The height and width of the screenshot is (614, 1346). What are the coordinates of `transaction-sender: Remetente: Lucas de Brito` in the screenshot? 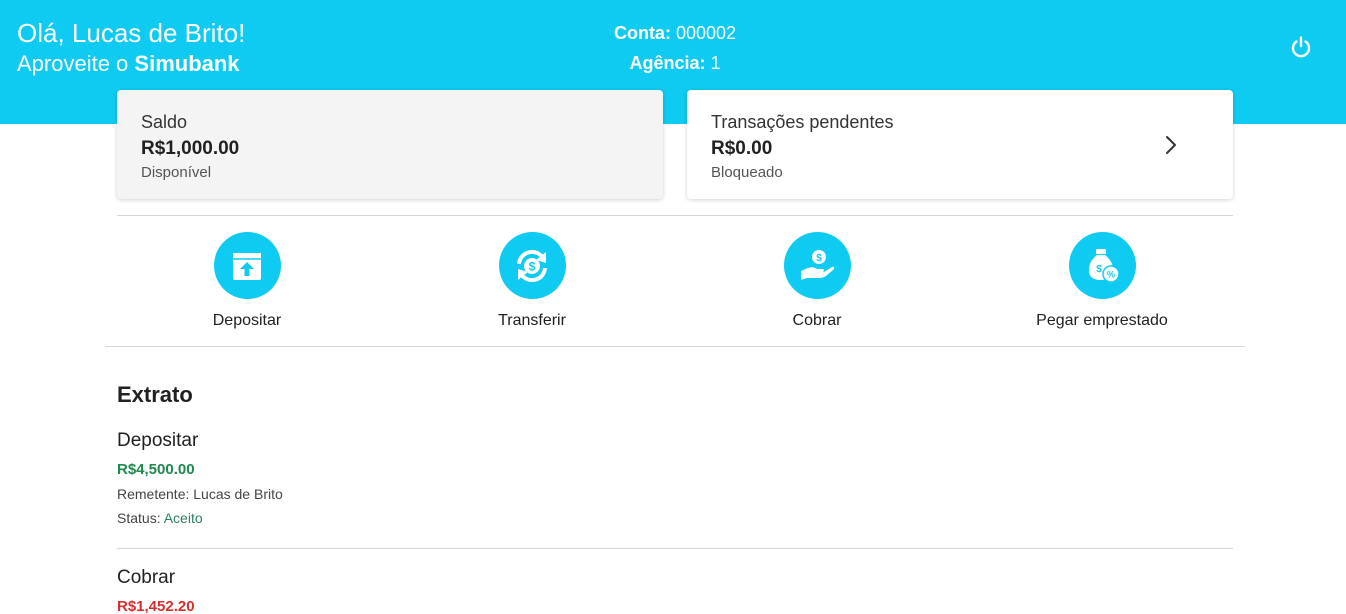 It's located at (675, 494).